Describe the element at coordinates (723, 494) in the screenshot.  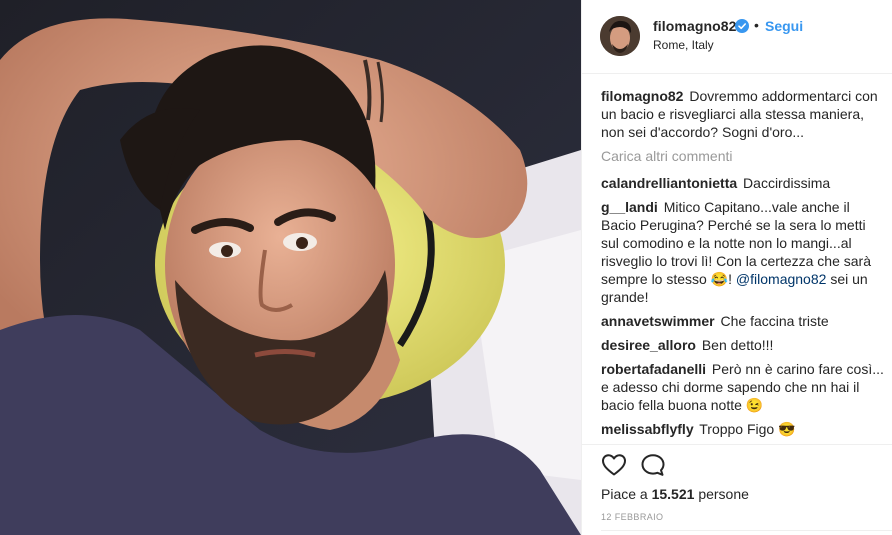
I see `likes-suffix: persone` at that location.